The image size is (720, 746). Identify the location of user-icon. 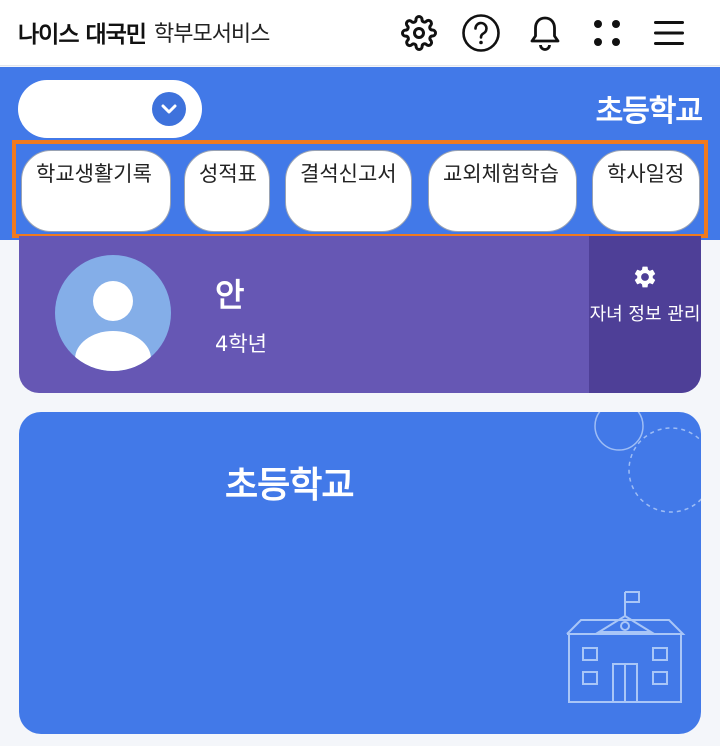
(113, 326).